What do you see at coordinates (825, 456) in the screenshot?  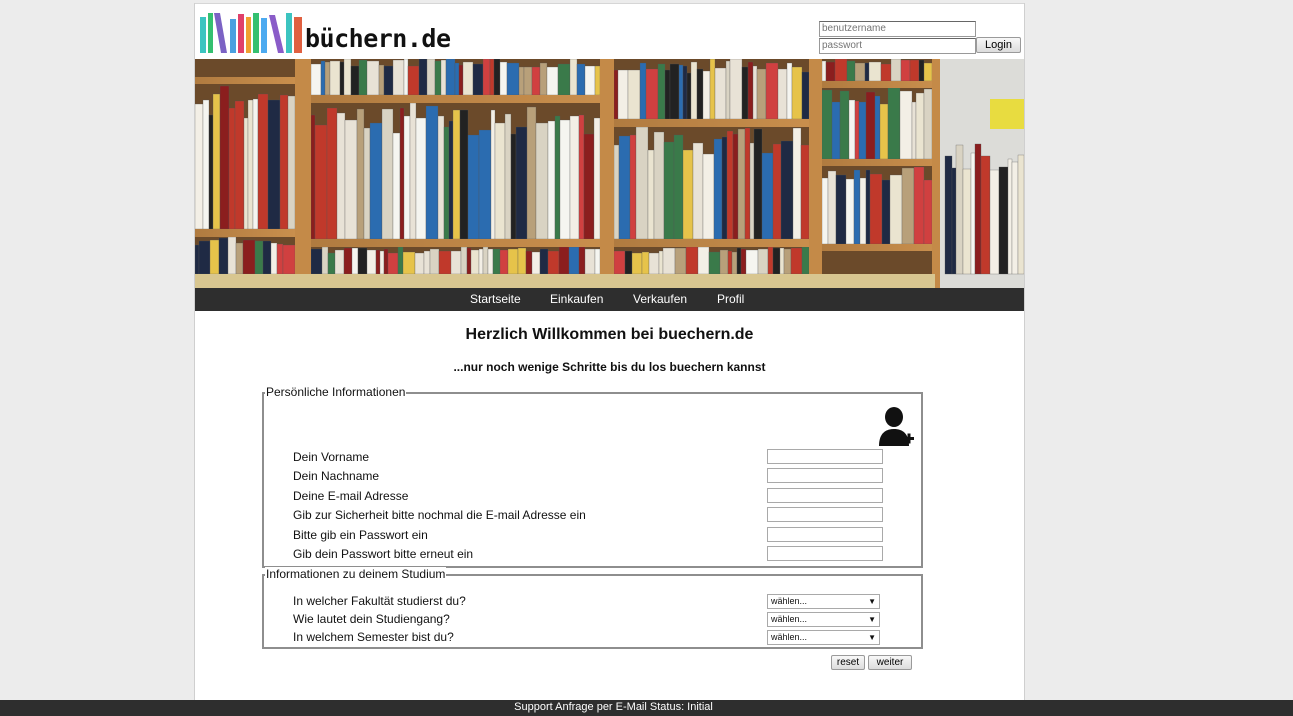 I see `firstname-input` at bounding box center [825, 456].